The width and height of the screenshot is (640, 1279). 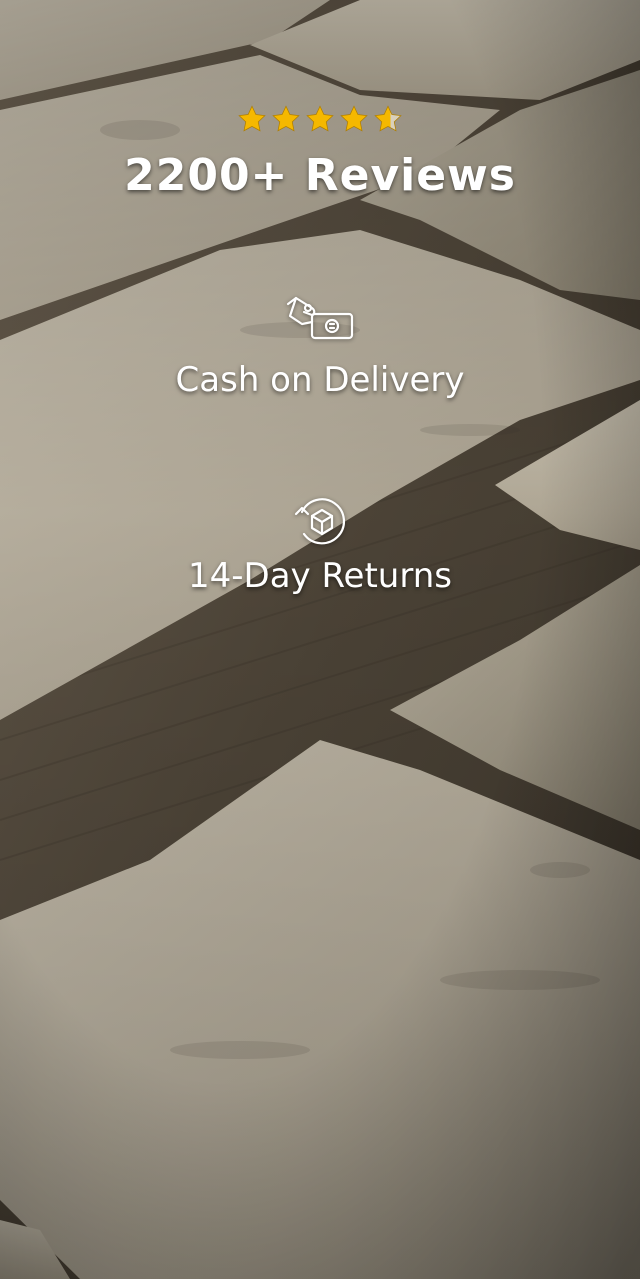 I want to click on feature-returns, so click(x=320, y=520).